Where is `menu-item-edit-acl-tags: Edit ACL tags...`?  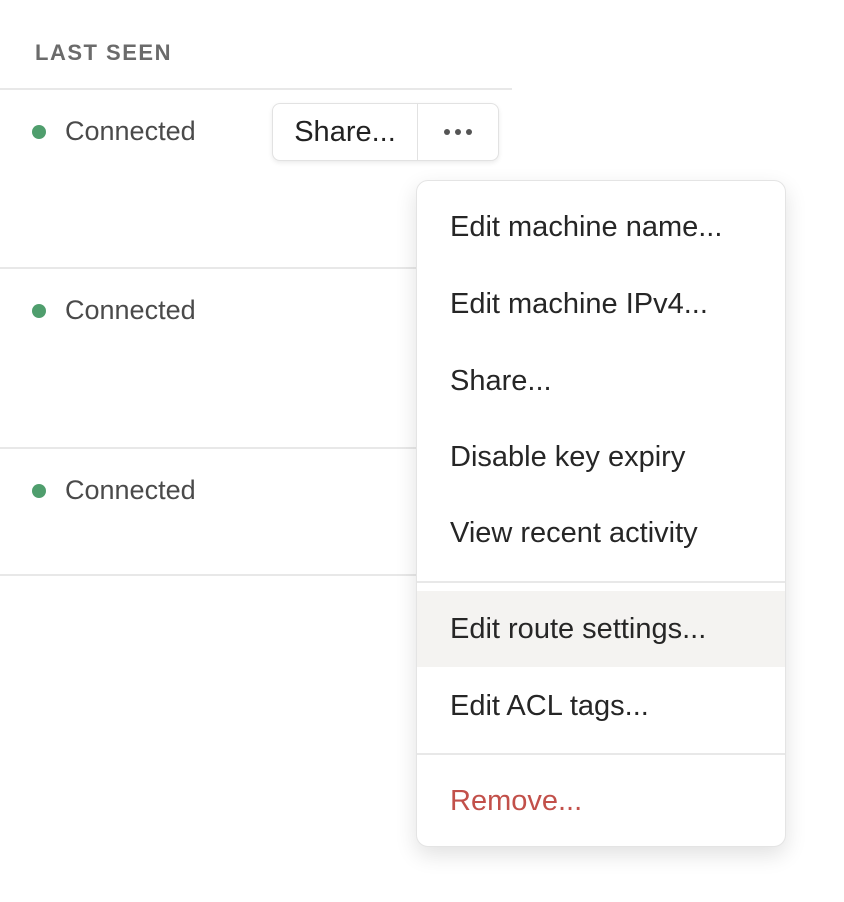 menu-item-edit-acl-tags: Edit ACL tags... is located at coordinates (601, 706).